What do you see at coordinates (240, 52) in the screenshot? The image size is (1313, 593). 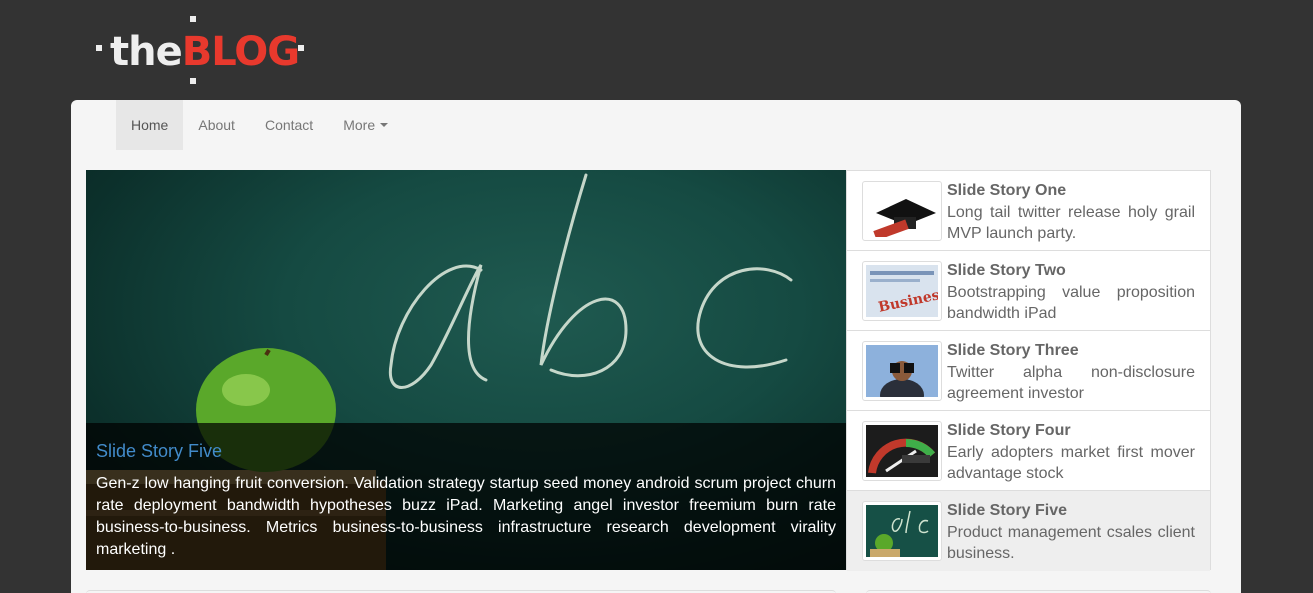 I see `logo-blog: BLOG` at bounding box center [240, 52].